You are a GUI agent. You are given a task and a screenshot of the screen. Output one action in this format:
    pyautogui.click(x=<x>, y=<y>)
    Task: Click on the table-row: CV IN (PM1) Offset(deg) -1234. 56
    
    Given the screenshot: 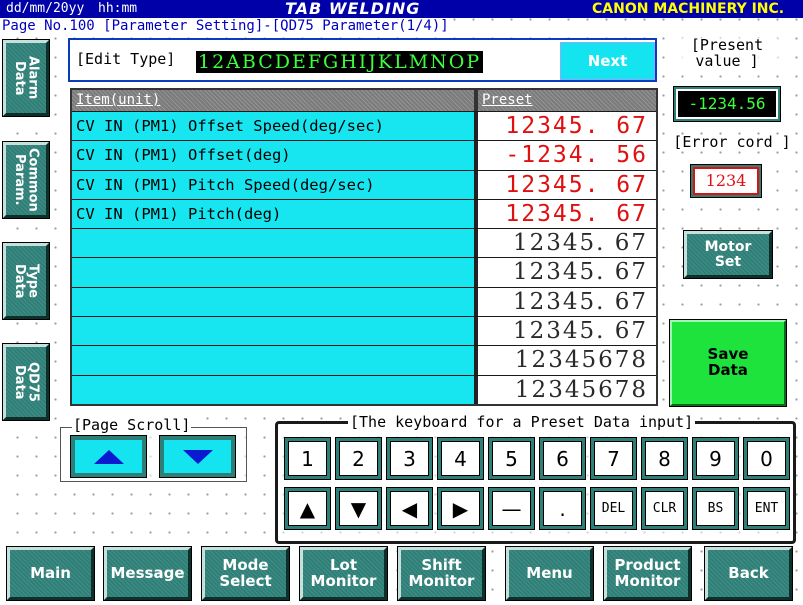 What is the action you would take?
    pyautogui.click(x=364, y=155)
    